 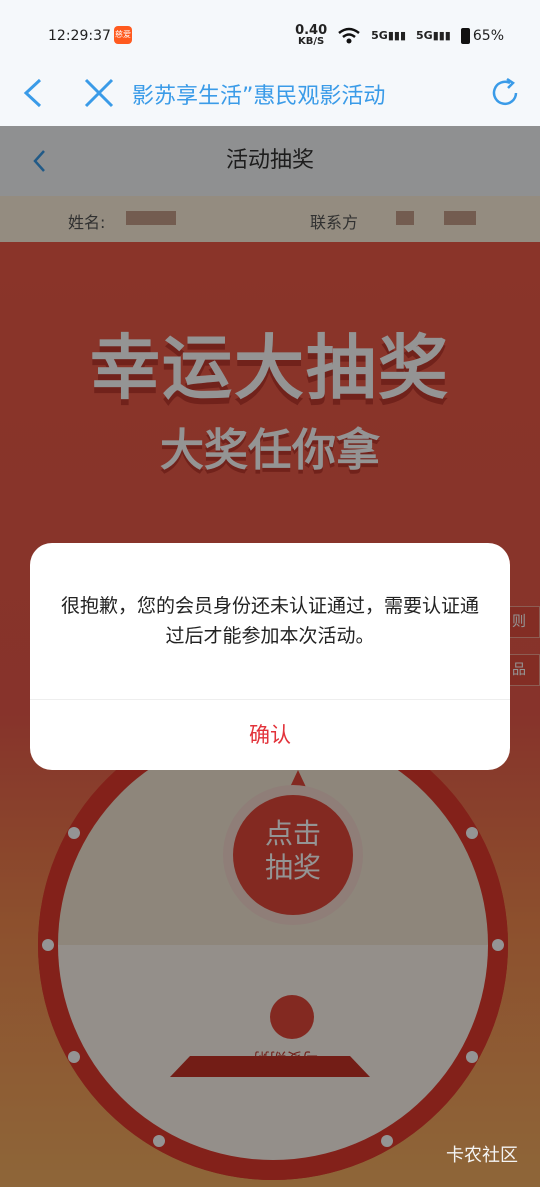 What do you see at coordinates (482, 35) in the screenshot?
I see `battery-indicator: 65%` at bounding box center [482, 35].